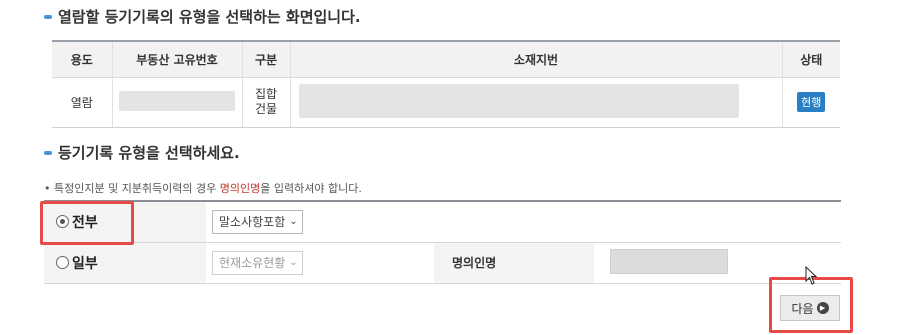 Image resolution: width=900 pixels, height=335 pixels. I want to click on option-row-partial: 일부 현재소유현황 ⌄ 명의인명, so click(442, 263).